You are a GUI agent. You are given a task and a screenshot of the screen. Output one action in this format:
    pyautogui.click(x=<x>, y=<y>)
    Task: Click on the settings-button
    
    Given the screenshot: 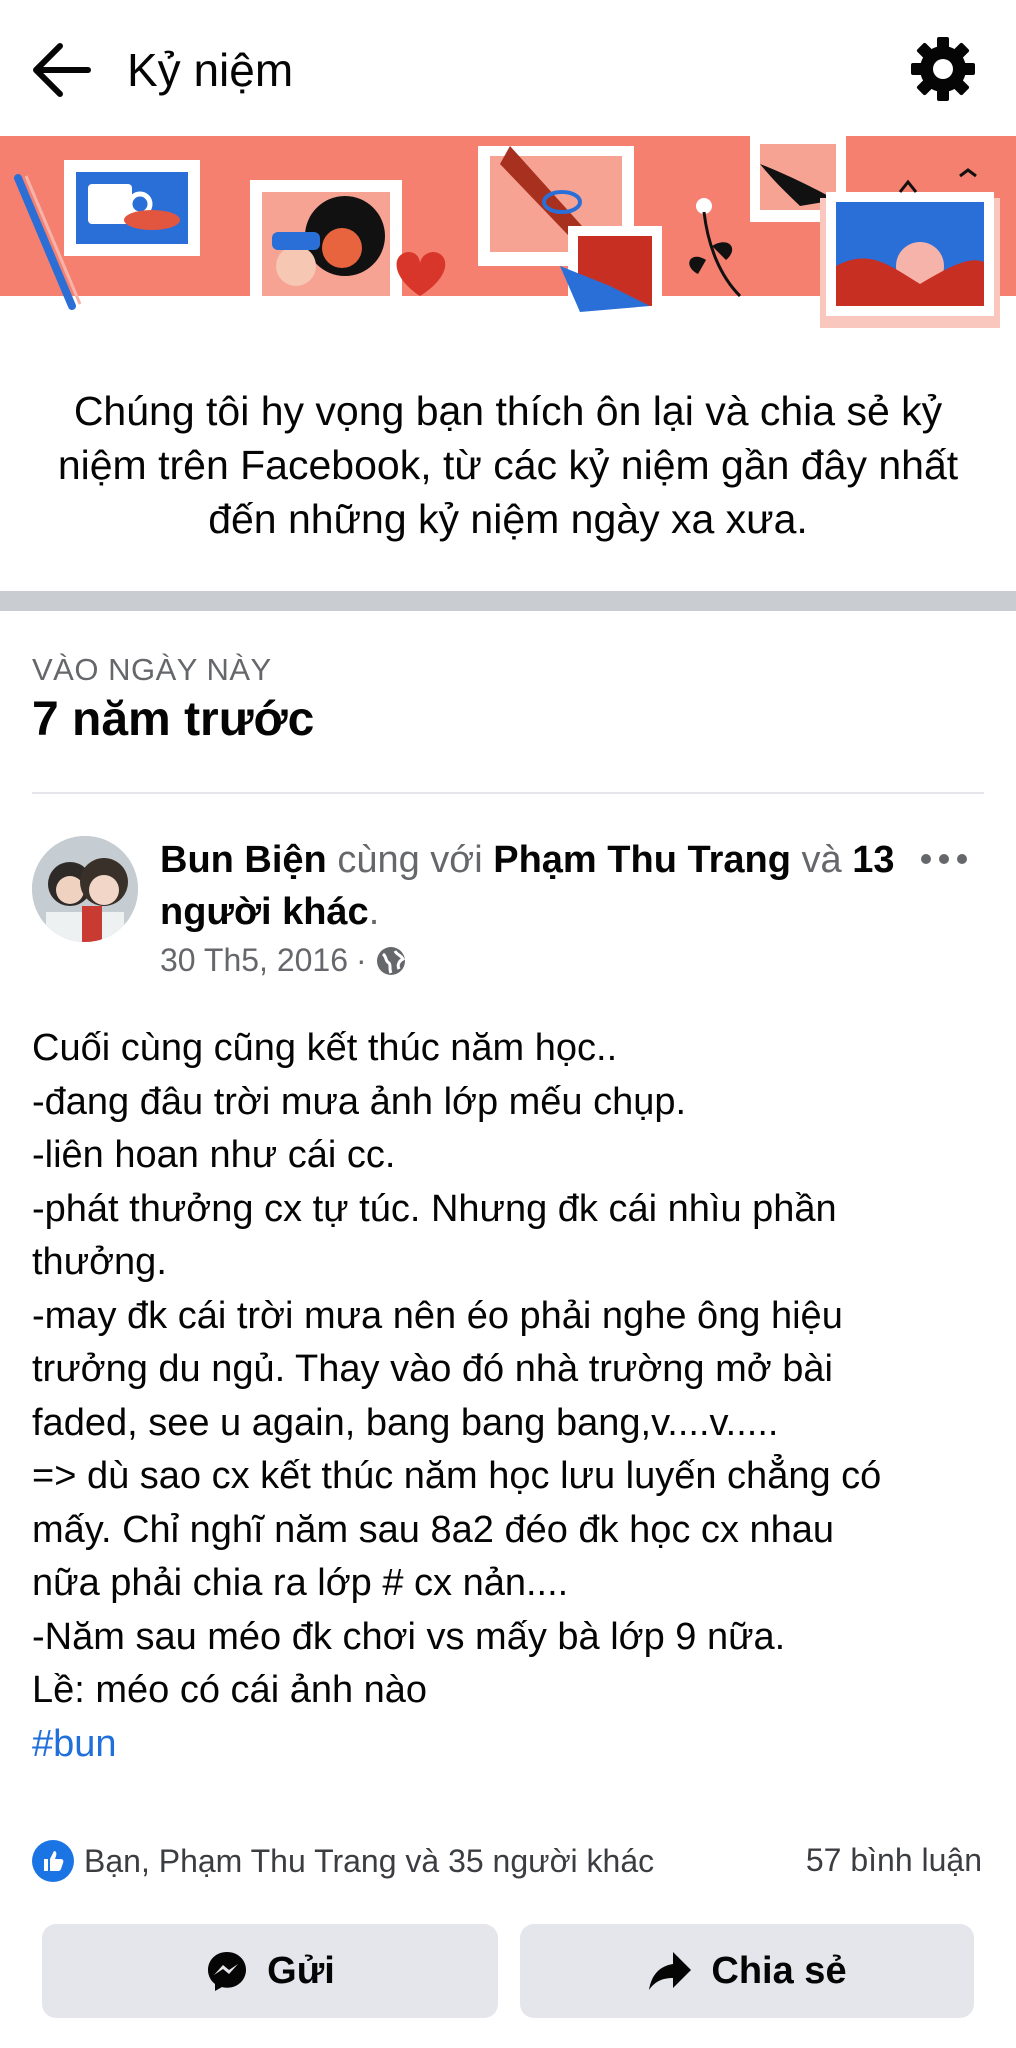 What is the action you would take?
    pyautogui.click(x=943, y=69)
    